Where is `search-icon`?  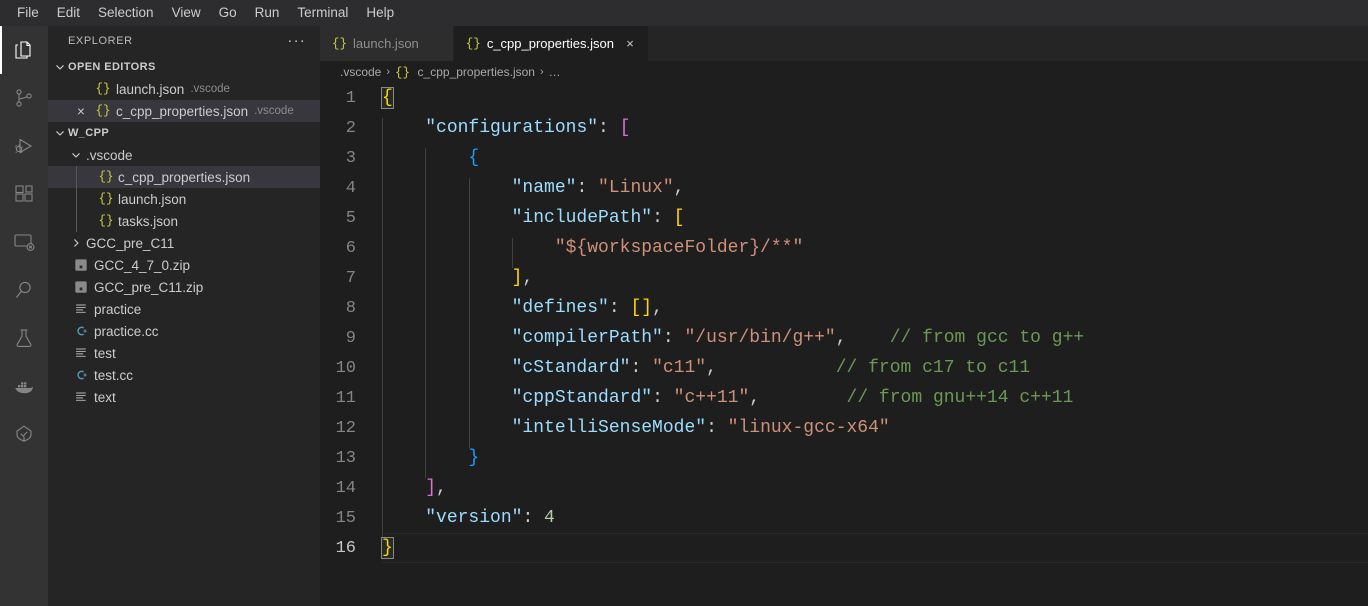 search-icon is located at coordinates (24, 290).